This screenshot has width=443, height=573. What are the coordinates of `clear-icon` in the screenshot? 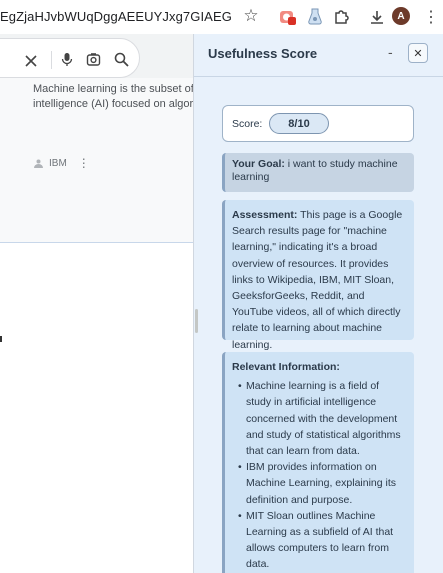 It's located at (31, 63).